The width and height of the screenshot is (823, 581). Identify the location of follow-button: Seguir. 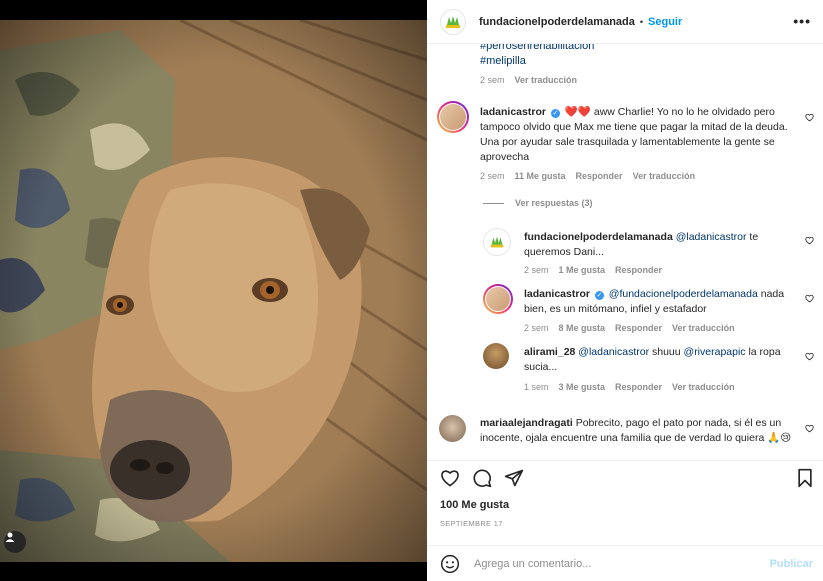
(665, 22).